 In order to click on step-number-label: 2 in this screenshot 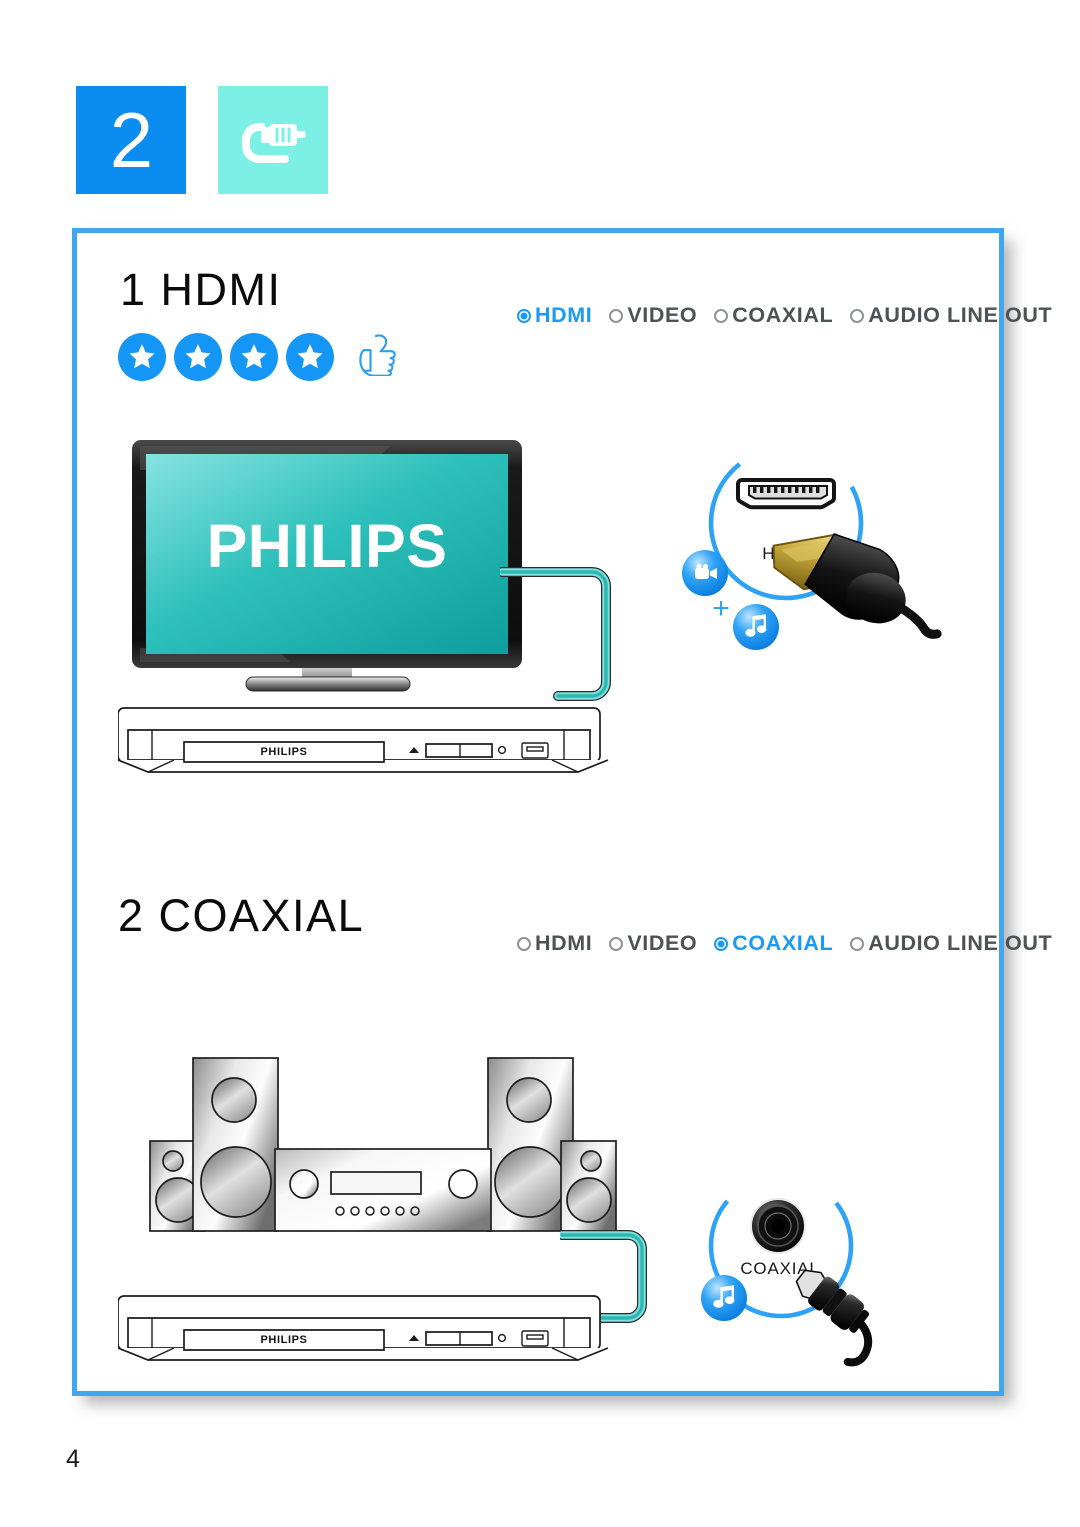, I will do `click(131, 140)`.